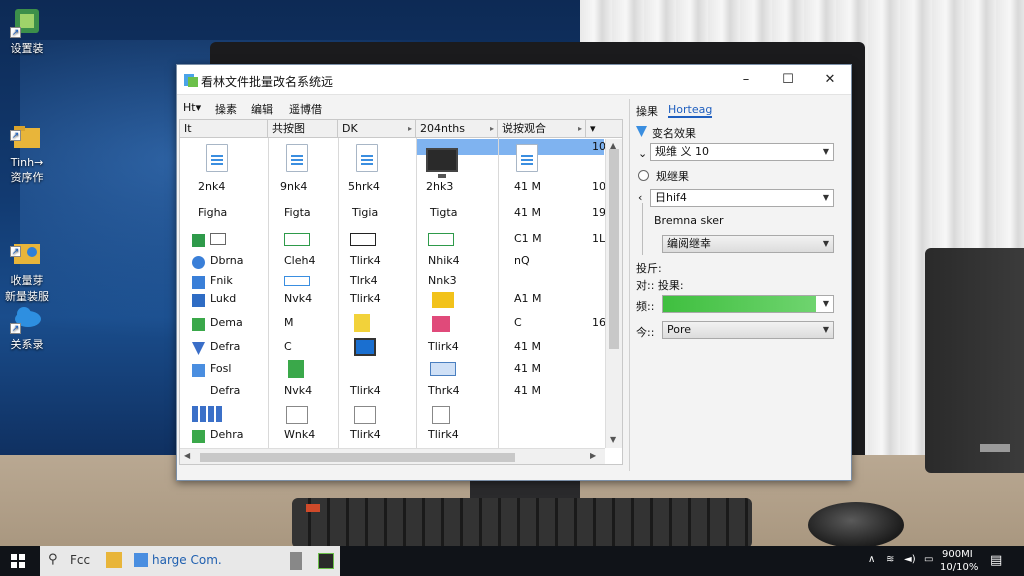 Image resolution: width=1024 pixels, height=576 pixels. Describe the element at coordinates (187, 560) in the screenshot. I see `taskbar-app-label: harge Com.` at that location.